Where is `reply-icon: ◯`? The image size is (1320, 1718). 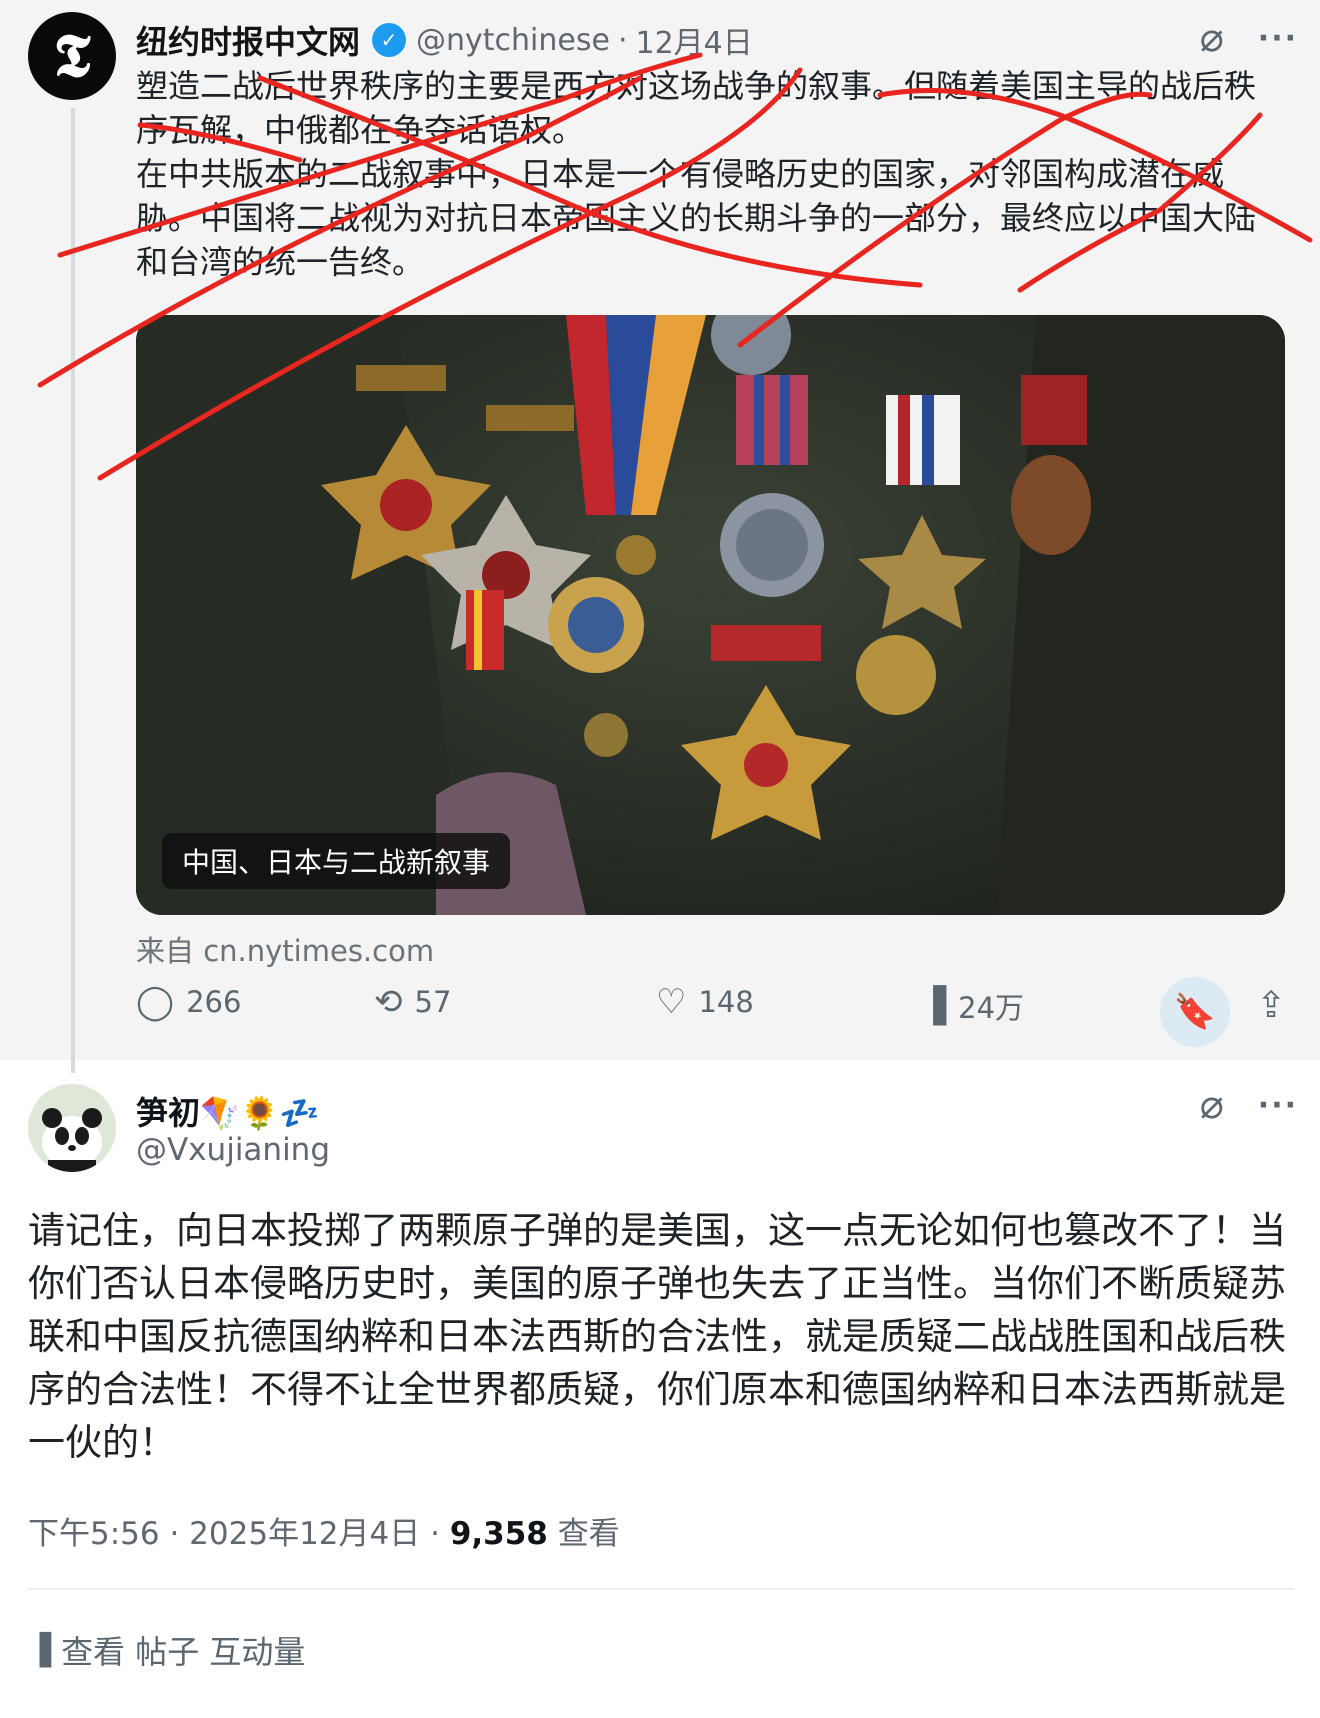 reply-icon: ◯ is located at coordinates (155, 1002).